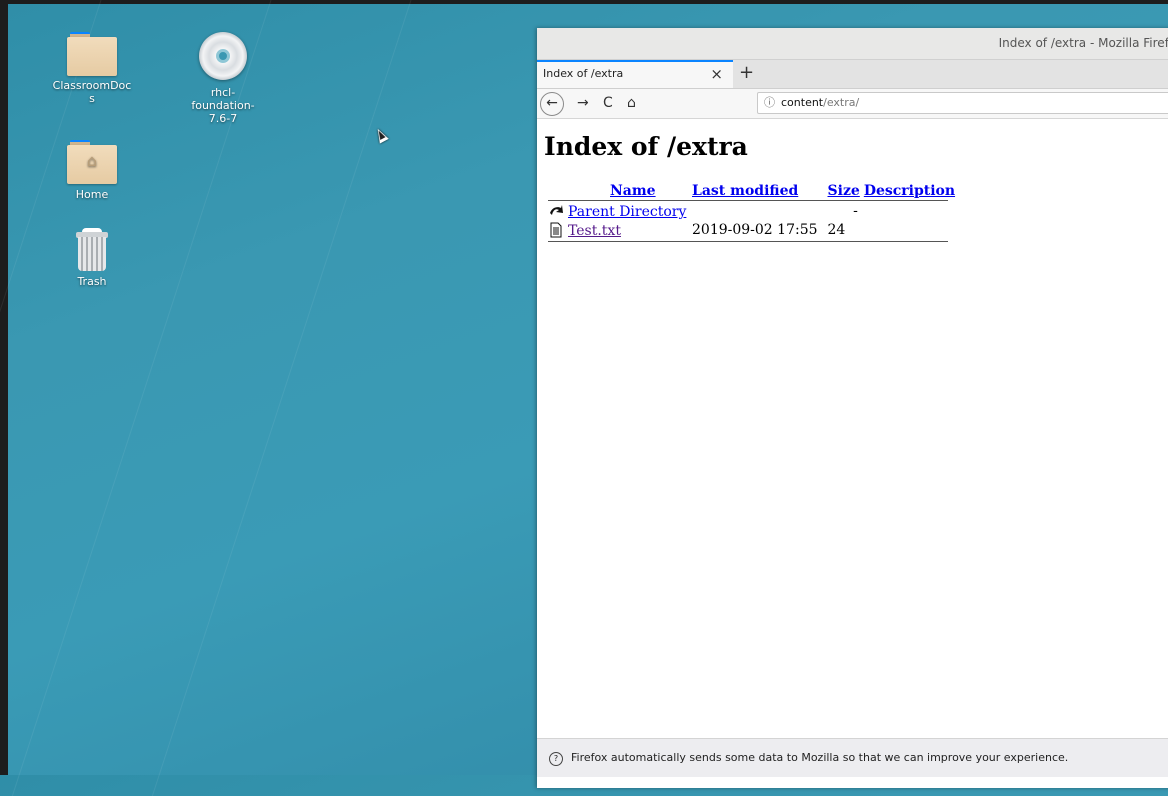 Image resolution: width=1168 pixels, height=796 pixels. What do you see at coordinates (92, 92) in the screenshot?
I see `desktop-icon-label: ClassroomDoc s` at bounding box center [92, 92].